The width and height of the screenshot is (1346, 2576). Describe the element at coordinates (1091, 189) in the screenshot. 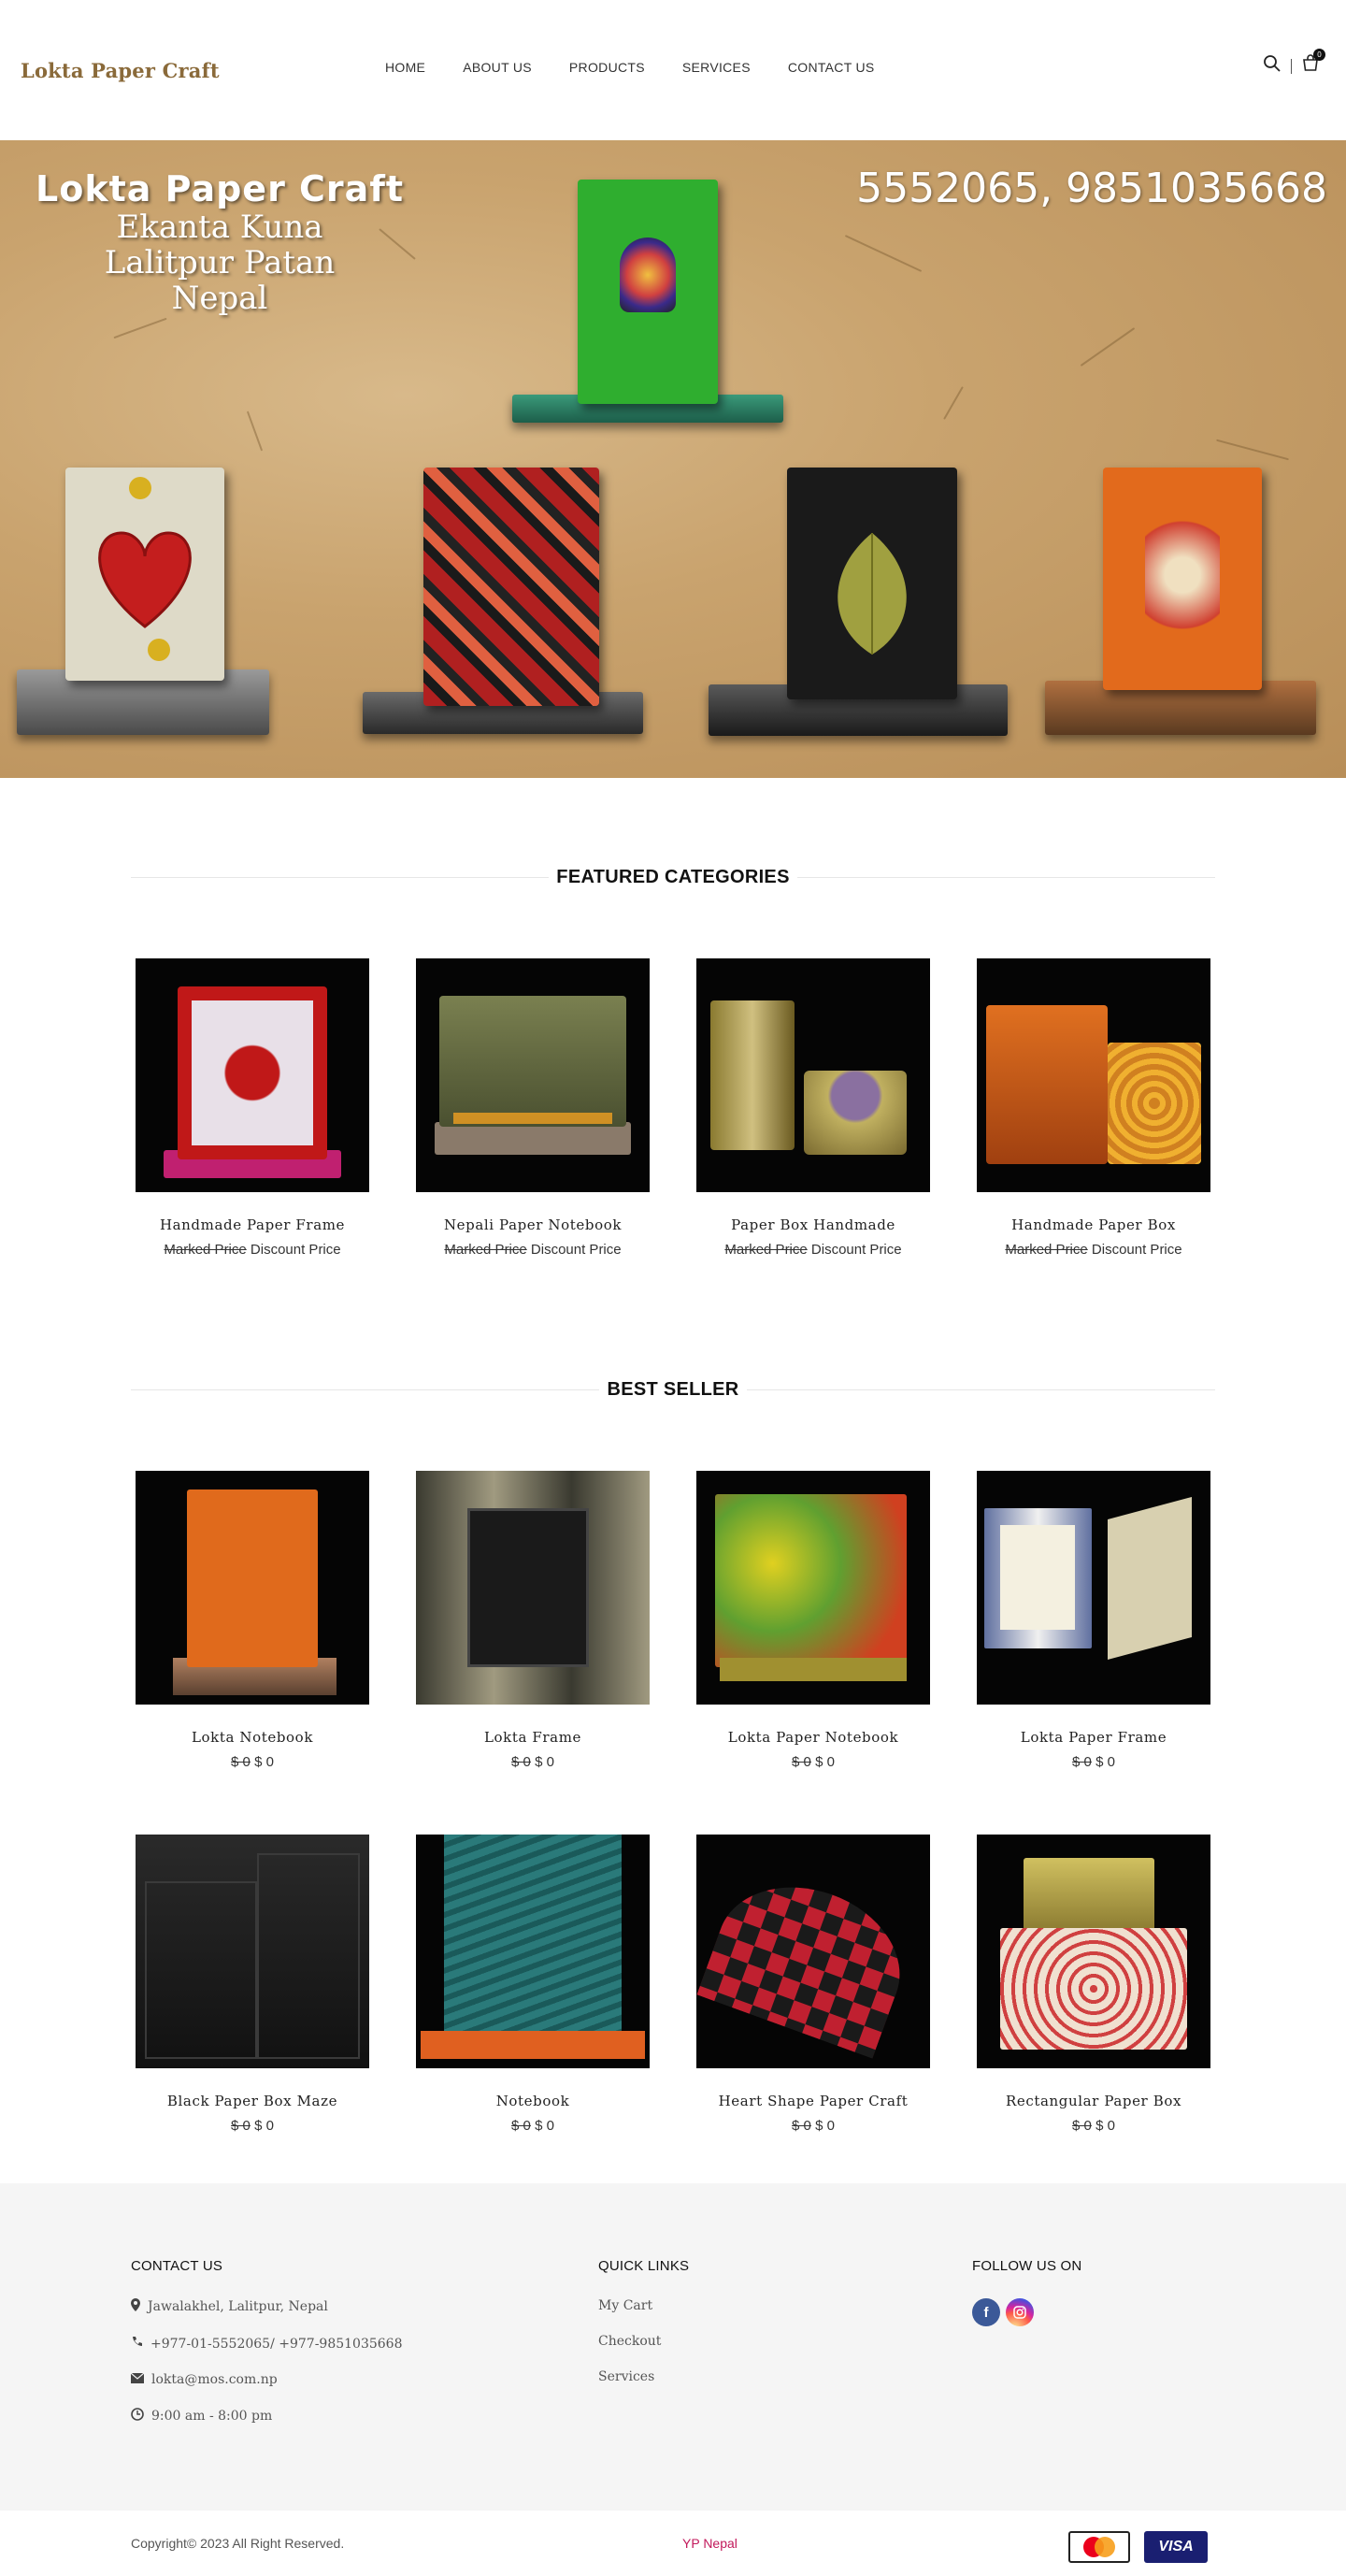

I see `hero-phone: 5552065, 9851035668` at that location.